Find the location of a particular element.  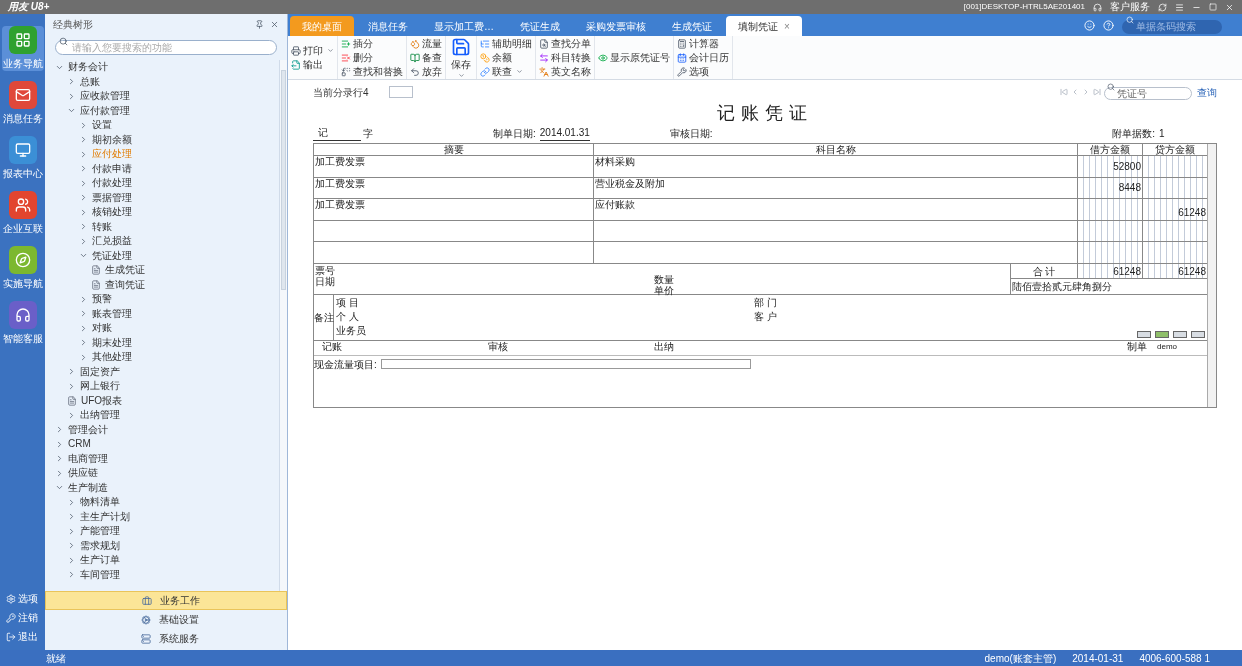

tree-item: 预警 is located at coordinates (102, 299).